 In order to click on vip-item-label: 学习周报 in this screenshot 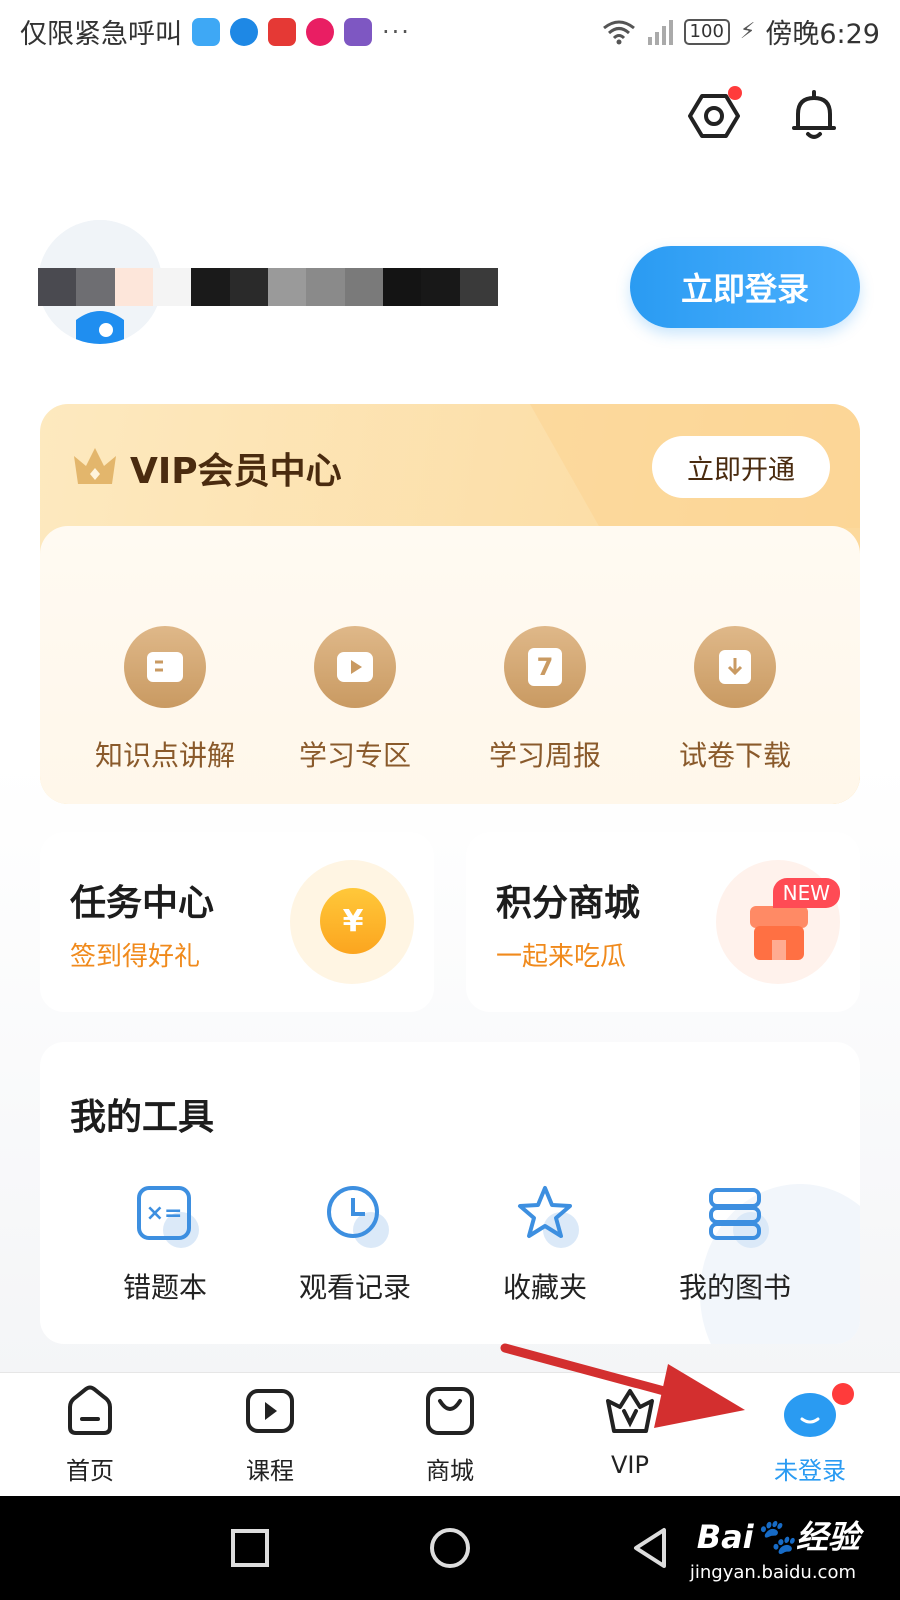, I will do `click(544, 755)`.